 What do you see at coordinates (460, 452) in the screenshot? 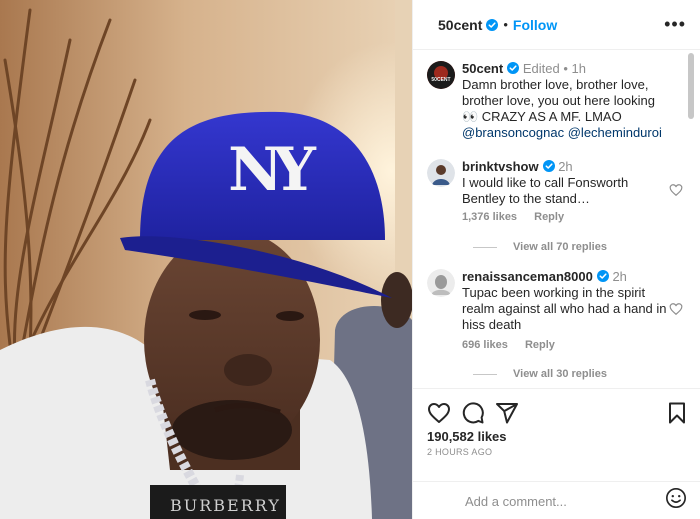
I see `post-timestamp: 2 HOURS AGO` at bounding box center [460, 452].